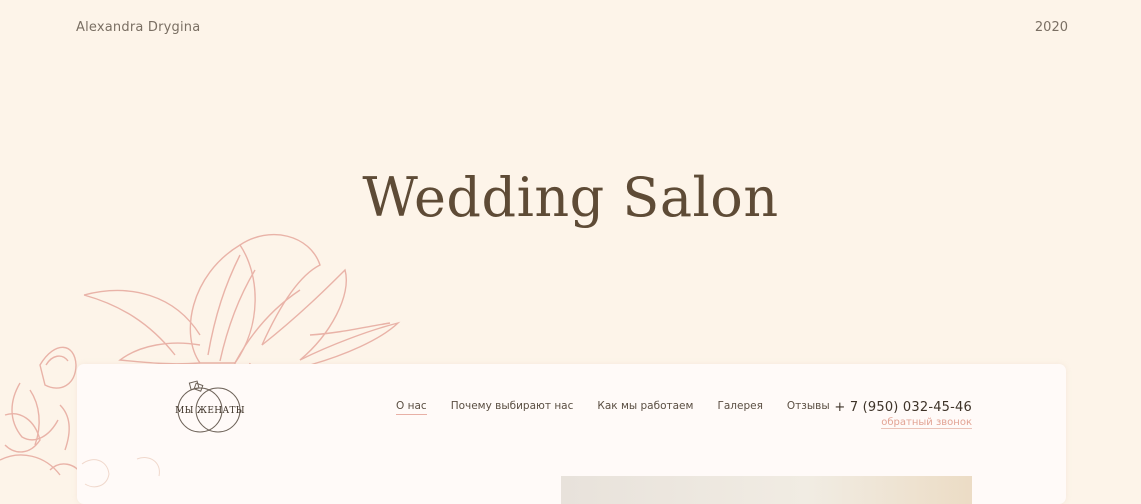 The height and width of the screenshot is (504, 1141). Describe the element at coordinates (570, 197) in the screenshot. I see `page-title: Wedding Salon` at that location.